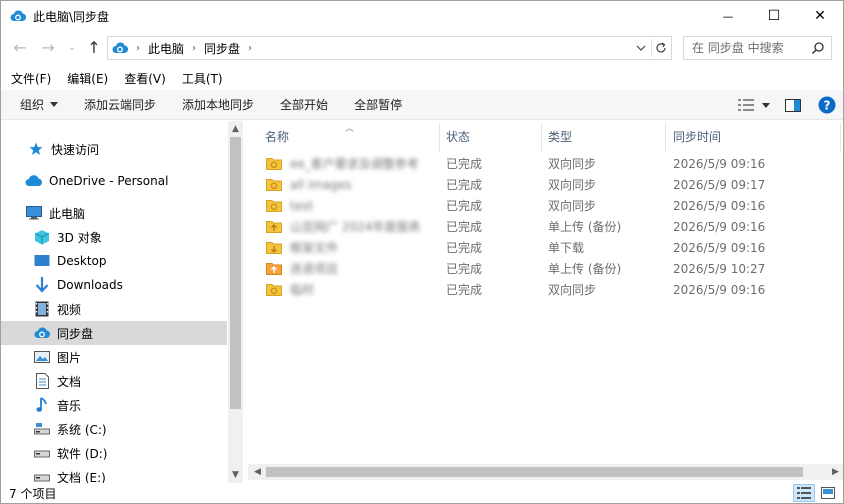 The image size is (844, 504). Describe the element at coordinates (145, 78) in the screenshot. I see `menu-view: 查看(V)` at that location.